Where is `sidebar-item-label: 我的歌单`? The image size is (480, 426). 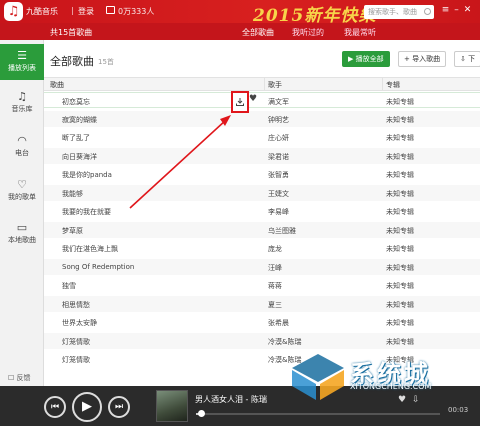 sidebar-item-label: 我的歌单 is located at coordinates (22, 197).